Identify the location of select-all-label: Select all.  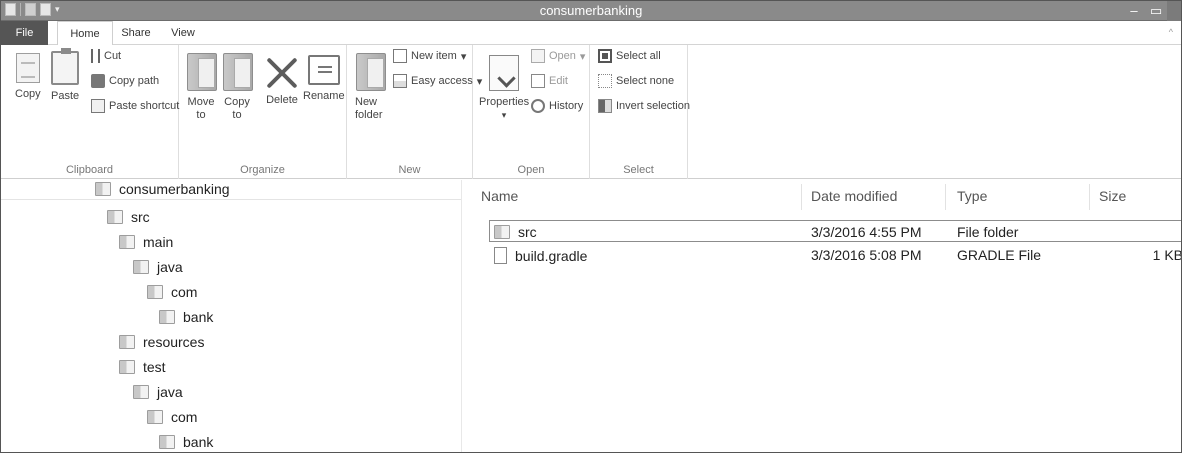
(638, 56).